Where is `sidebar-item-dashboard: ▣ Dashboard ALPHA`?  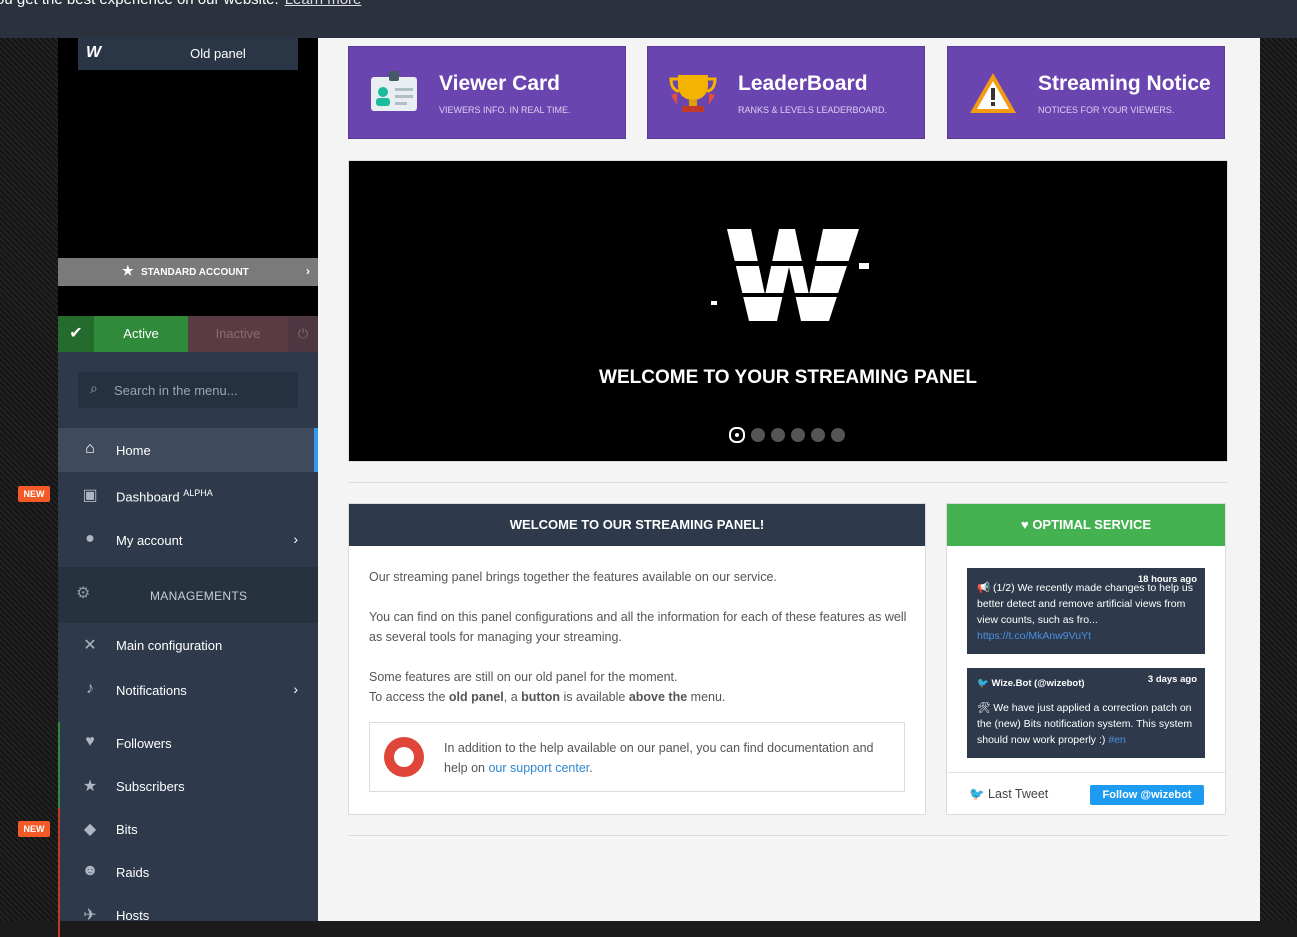
sidebar-item-dashboard: ▣ Dashboard ALPHA is located at coordinates (188, 495).